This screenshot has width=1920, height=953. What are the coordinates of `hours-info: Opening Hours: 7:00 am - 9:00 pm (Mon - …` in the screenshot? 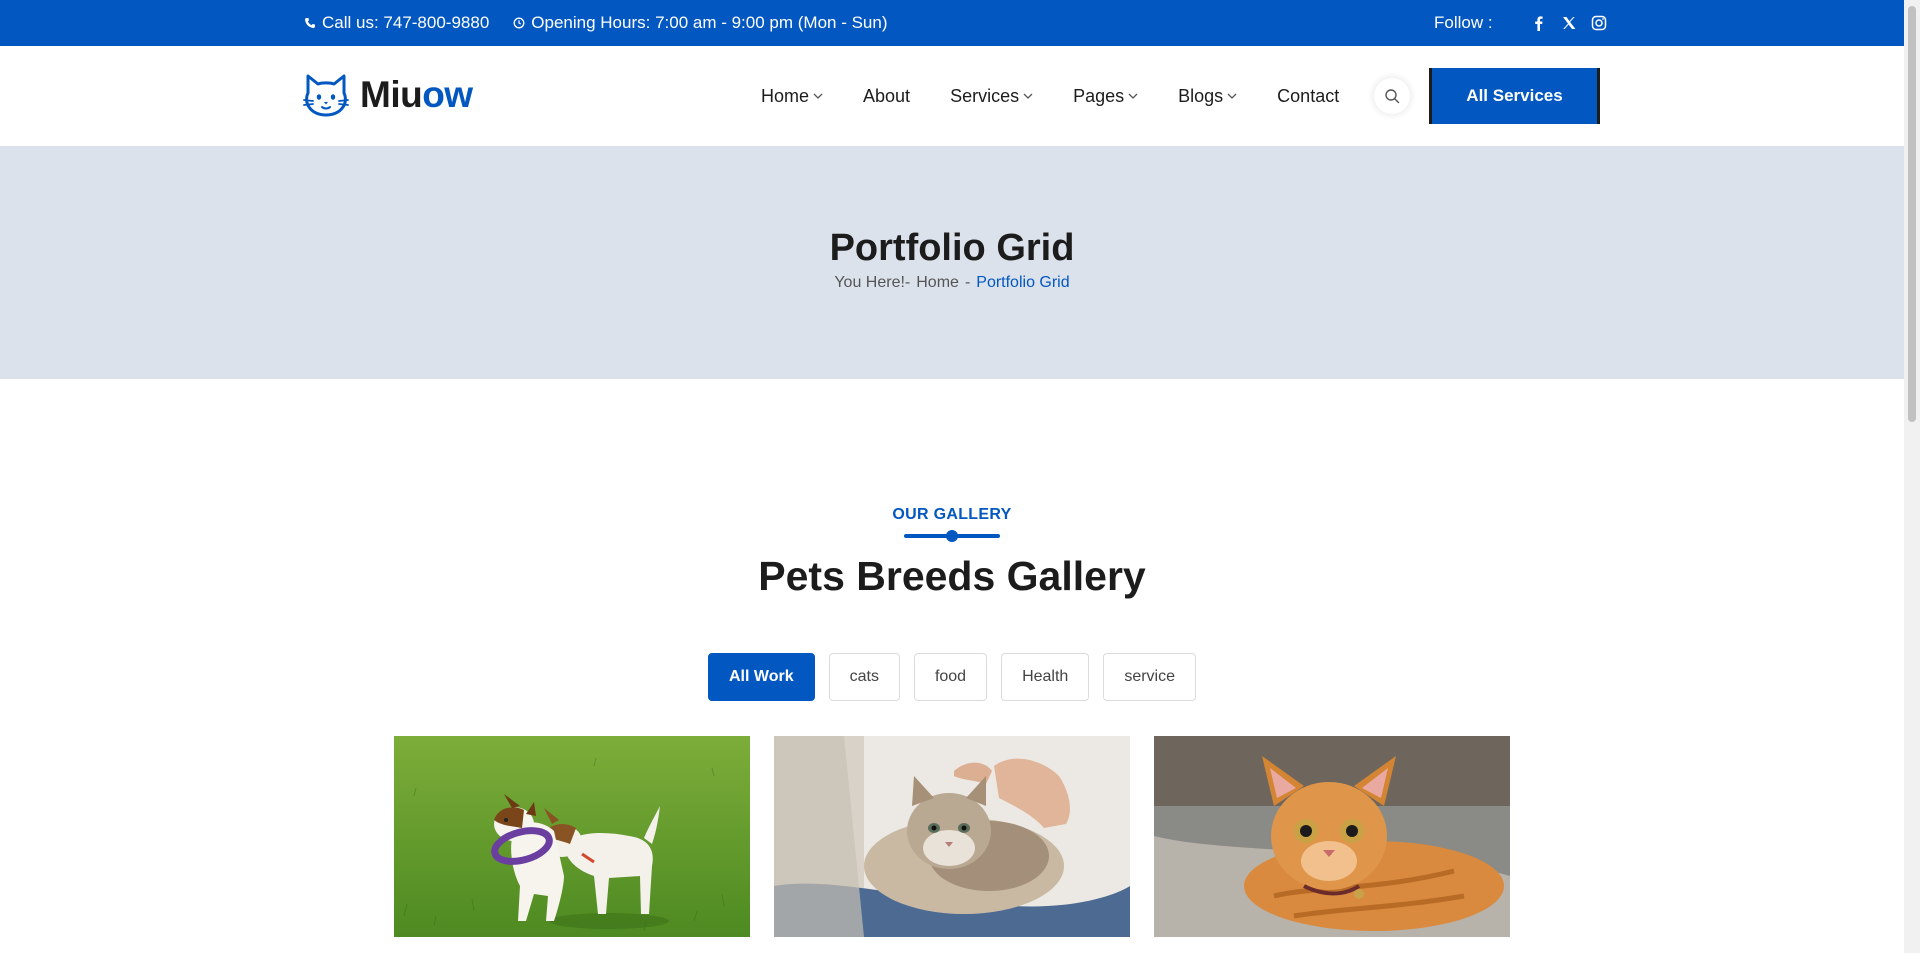 It's located at (700, 23).